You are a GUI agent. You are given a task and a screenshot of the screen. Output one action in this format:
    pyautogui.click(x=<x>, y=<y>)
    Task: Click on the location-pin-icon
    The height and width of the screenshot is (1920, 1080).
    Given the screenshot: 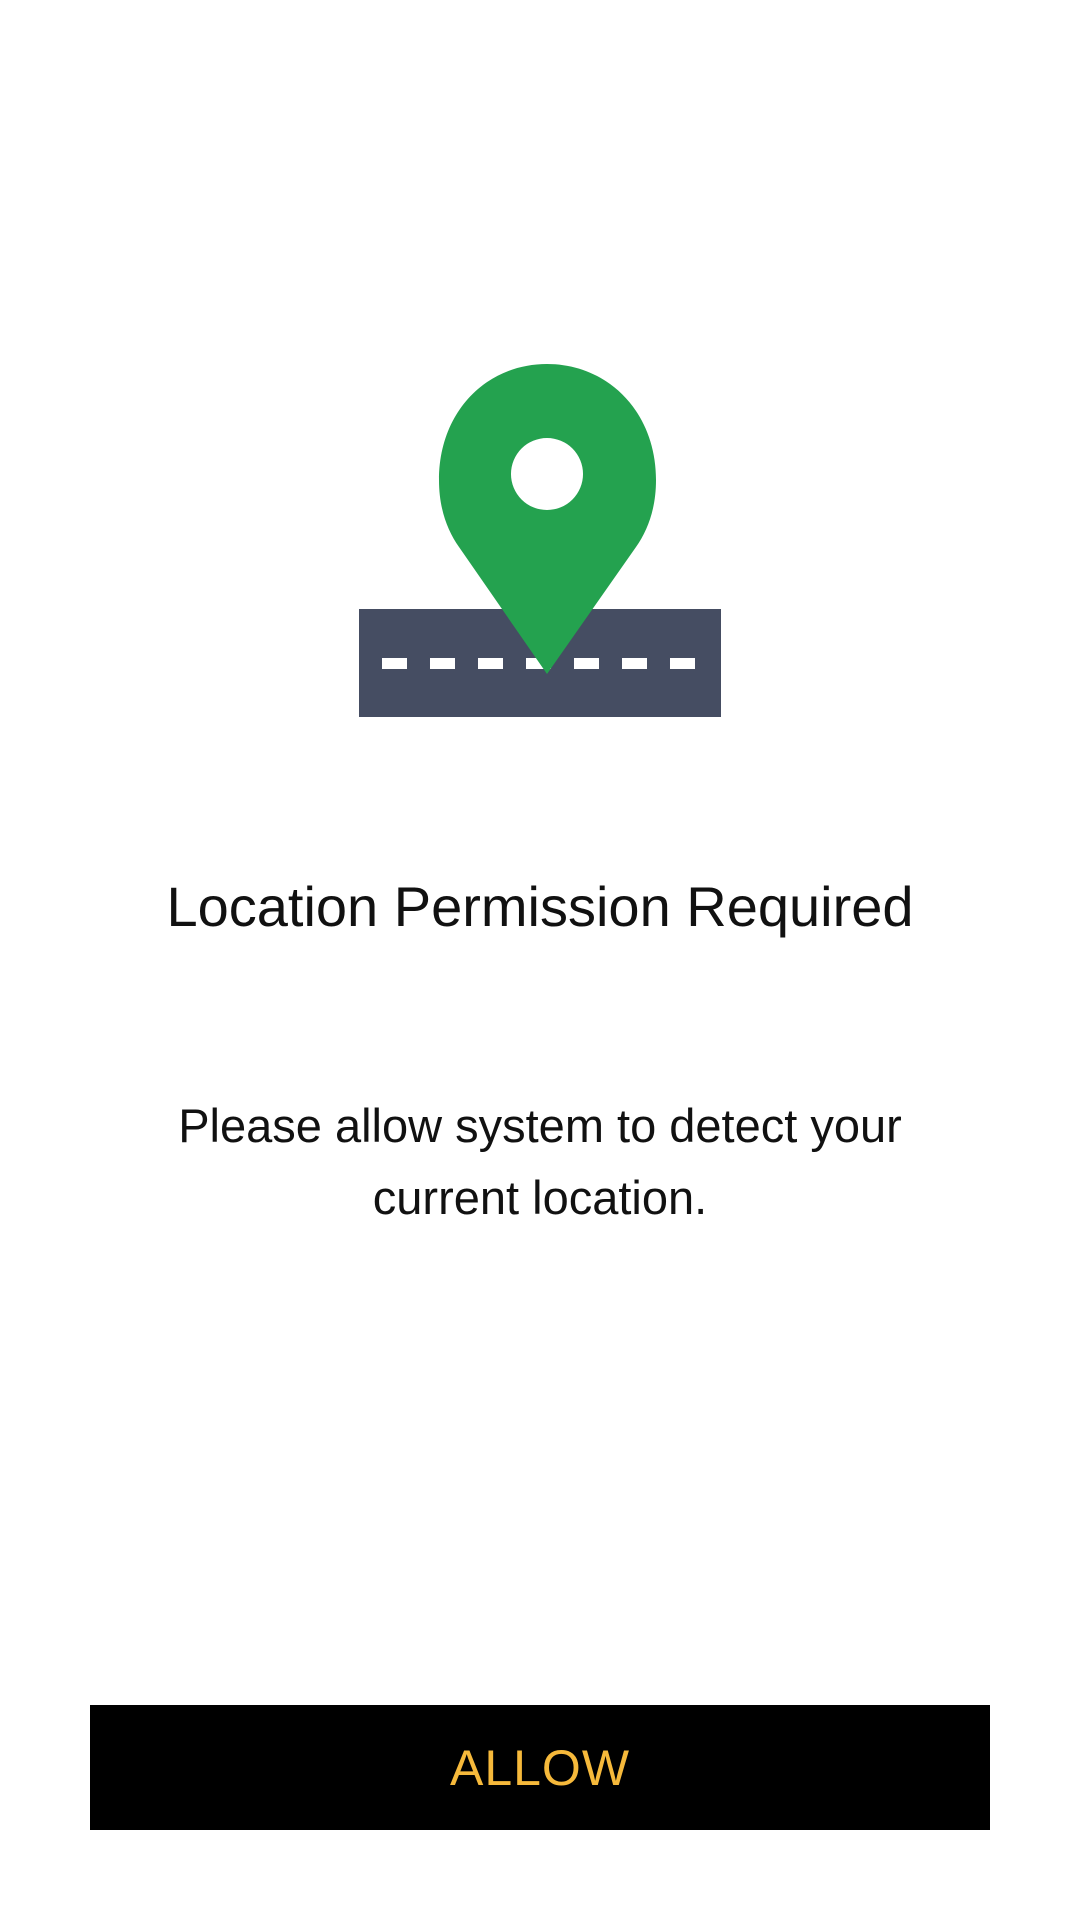 What is the action you would take?
    pyautogui.click(x=540, y=540)
    